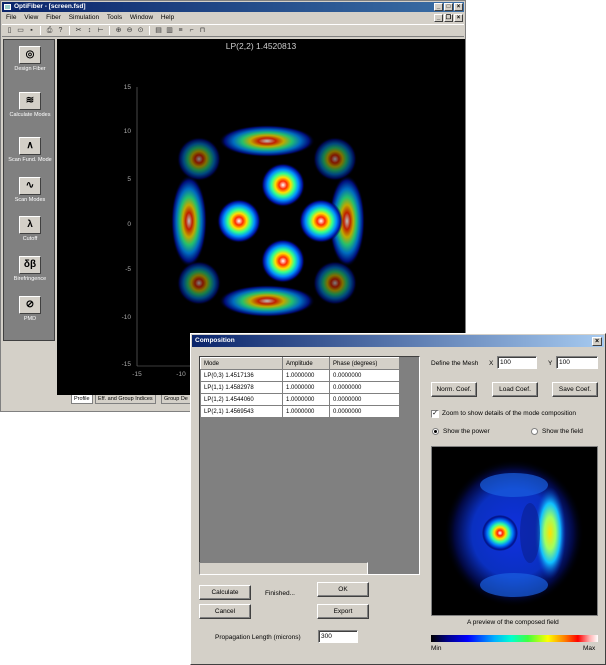  I want to click on table-row: LP(1,2) 1.4544060 1.0000000 0.0000000, so click(300, 399).